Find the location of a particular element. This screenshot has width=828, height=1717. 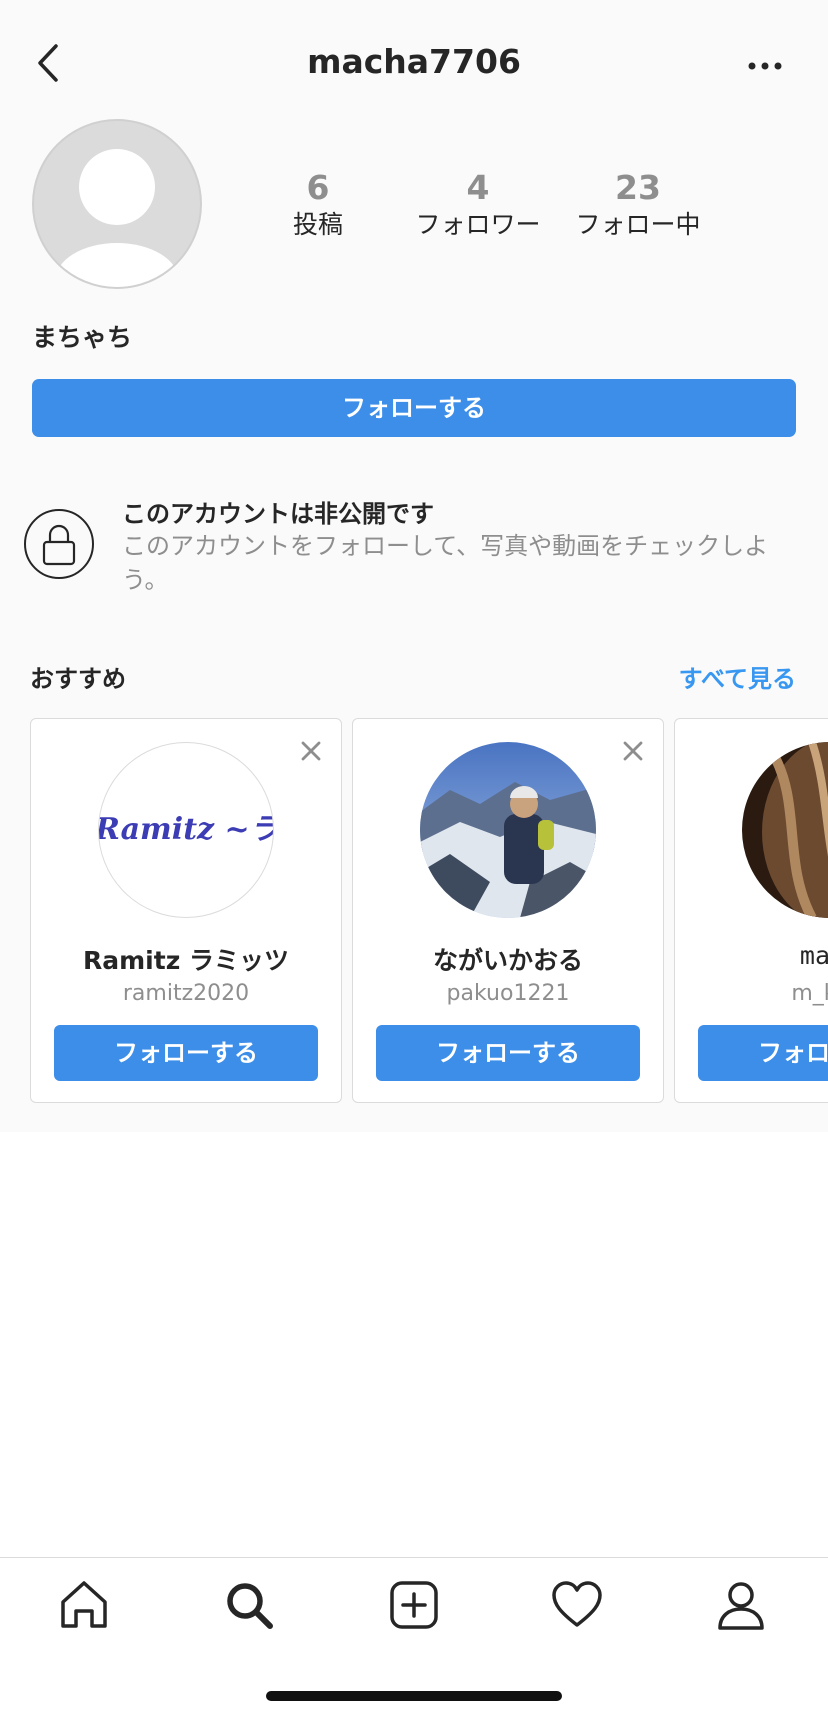

stat-label: フォロワー is located at coordinates (478, 224).